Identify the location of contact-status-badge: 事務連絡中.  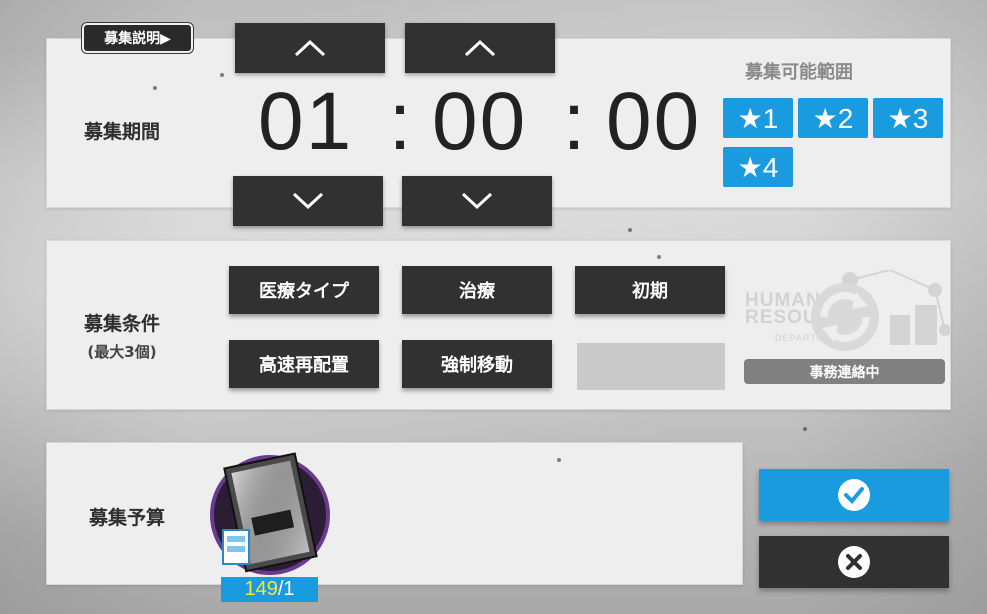
(844, 371).